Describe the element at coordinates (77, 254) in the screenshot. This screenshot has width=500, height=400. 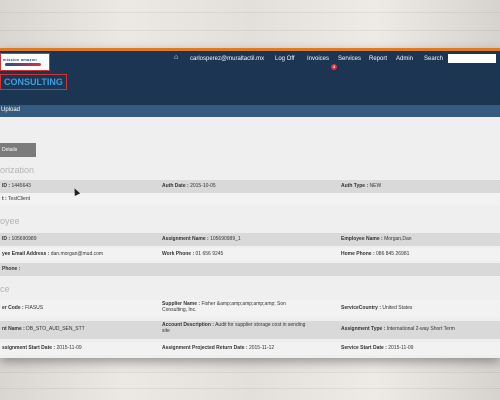
I see `email-value: dan.morgan@mud.com` at that location.